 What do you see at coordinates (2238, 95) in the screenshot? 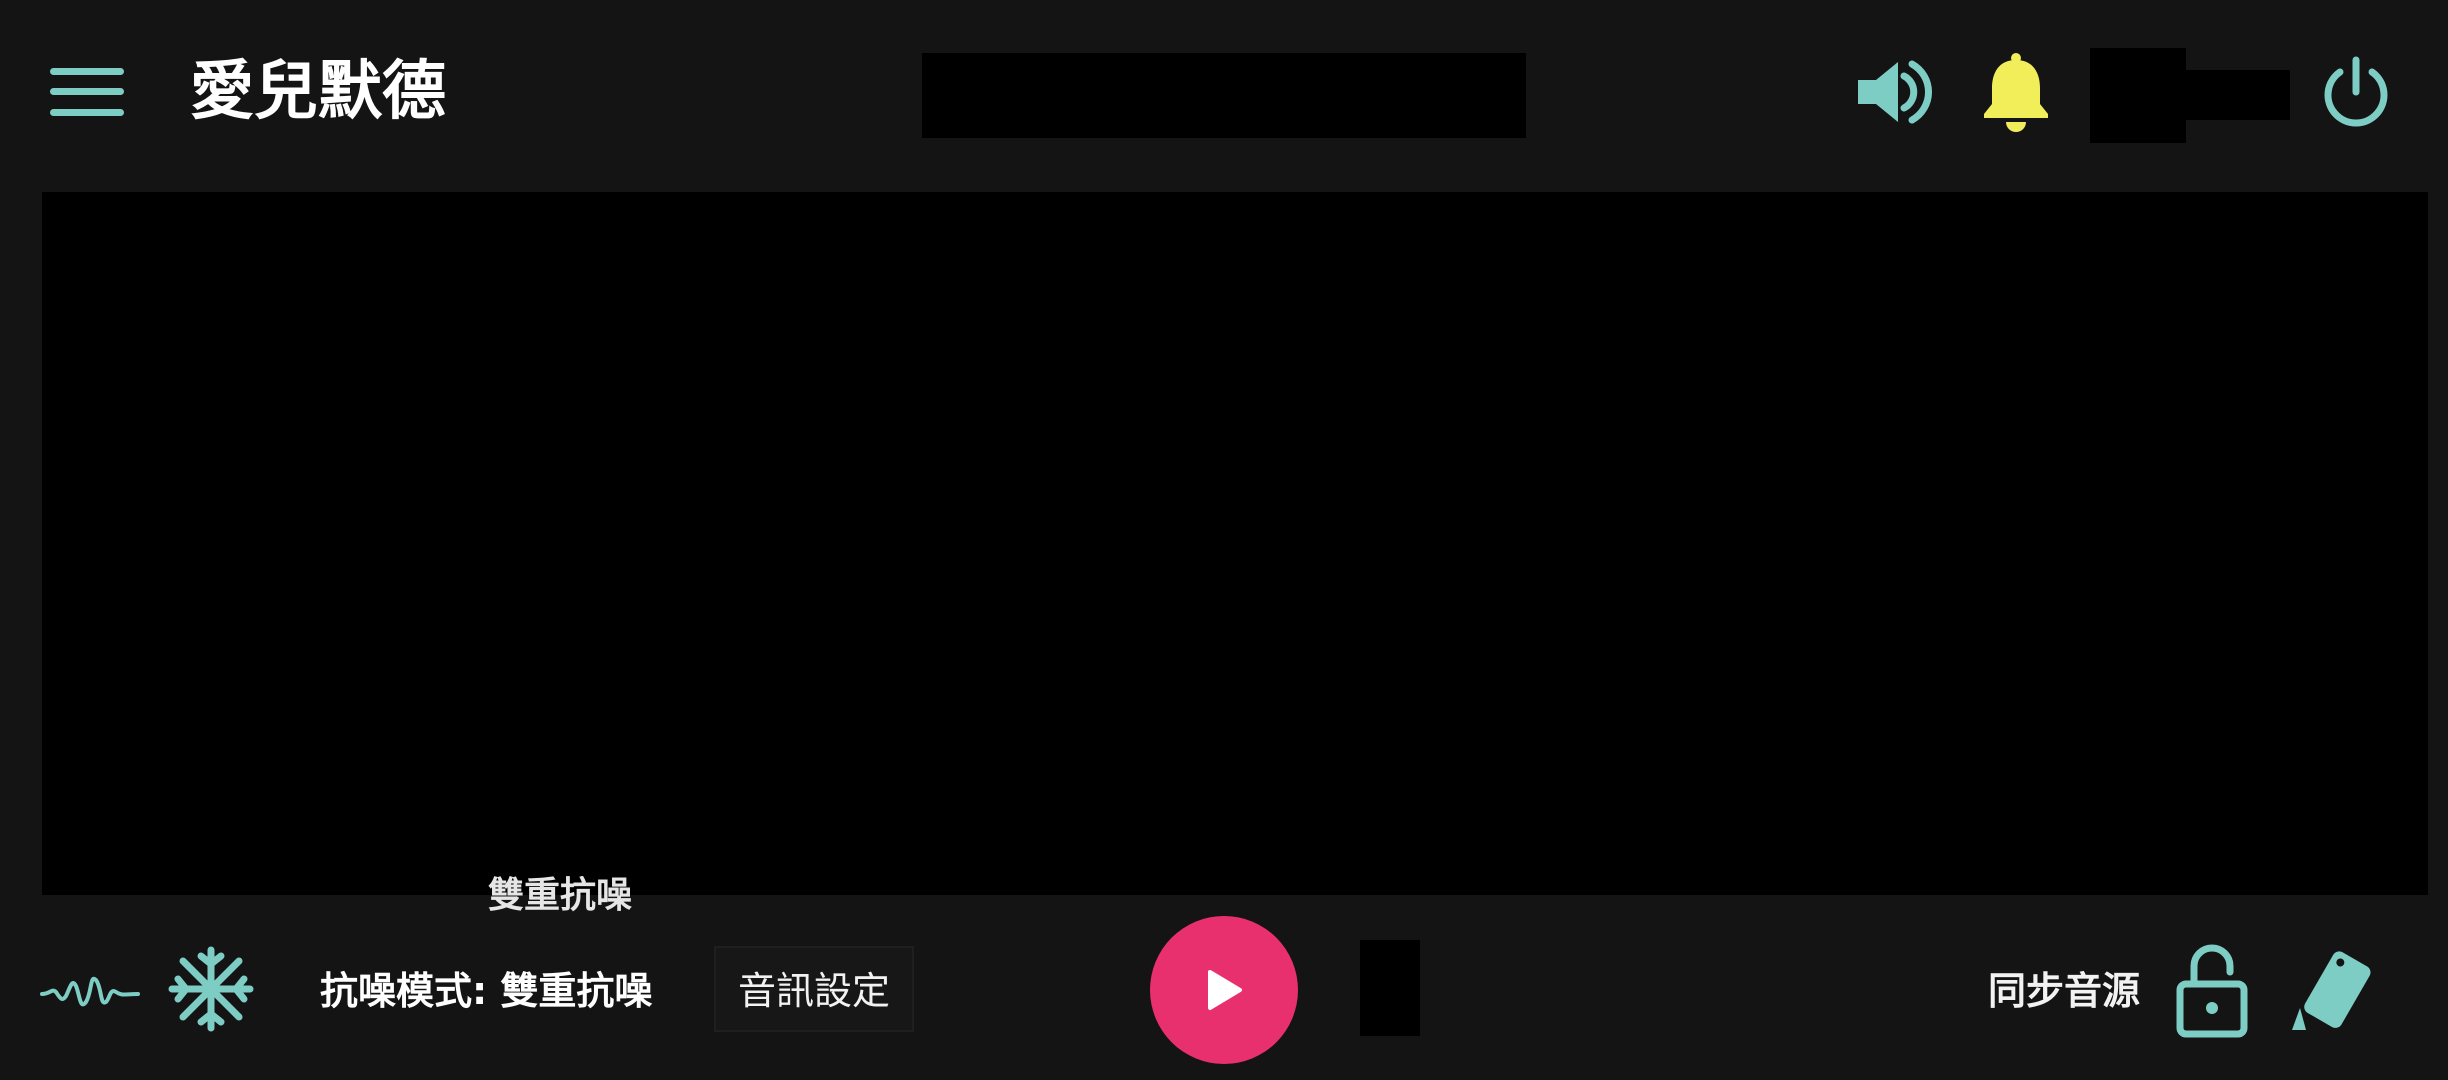
I see `redacted-user-name` at bounding box center [2238, 95].